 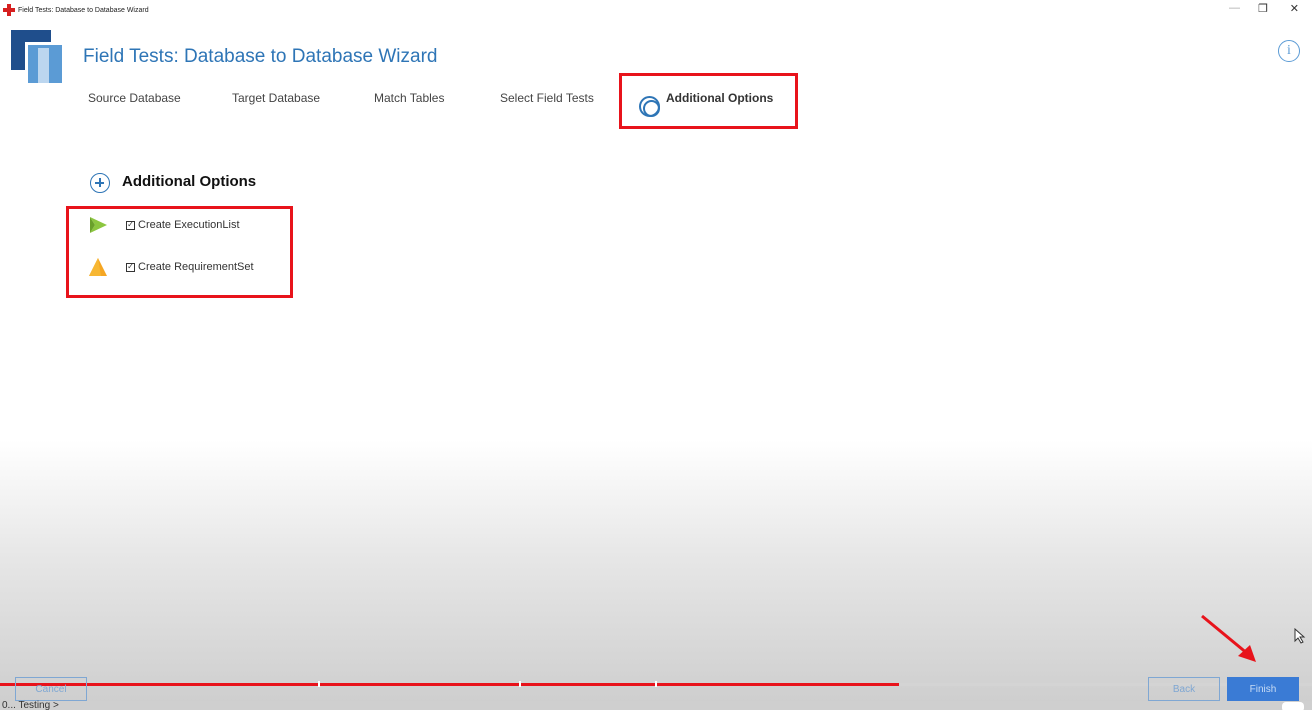 I want to click on wizard-progress-bar, so click(x=656, y=684).